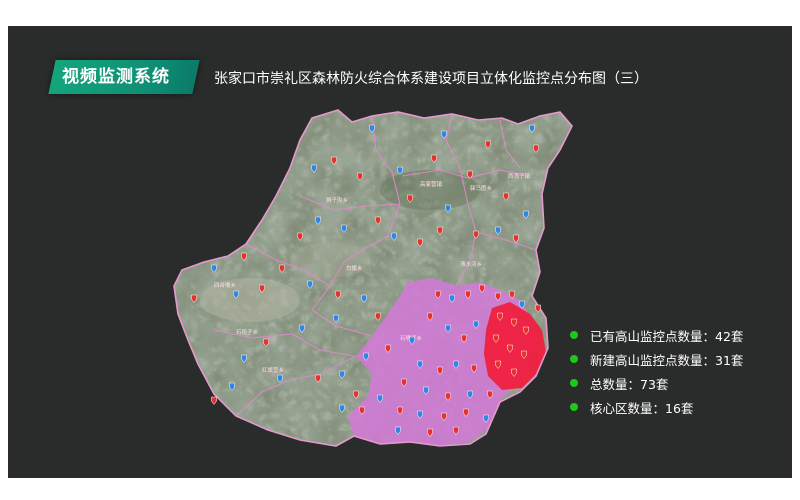 This screenshot has height=500, width=800. What do you see at coordinates (519, 176) in the screenshot?
I see `town-label: 西湾子镇` at bounding box center [519, 176].